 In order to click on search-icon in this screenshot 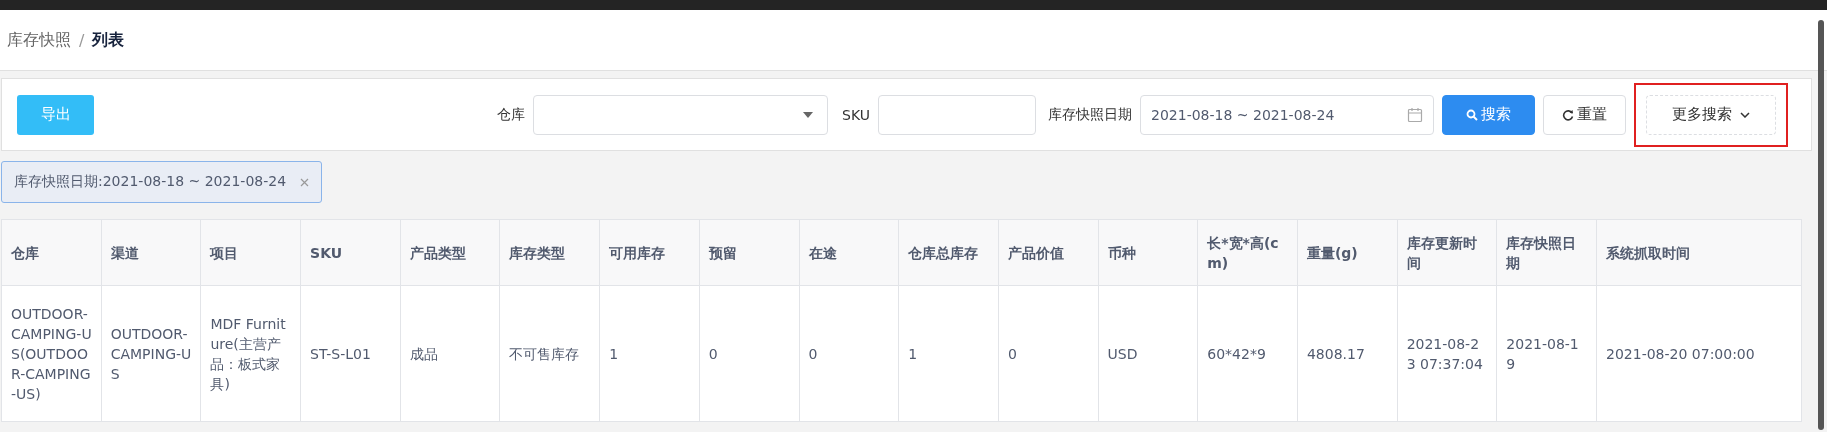, I will do `click(1472, 114)`.